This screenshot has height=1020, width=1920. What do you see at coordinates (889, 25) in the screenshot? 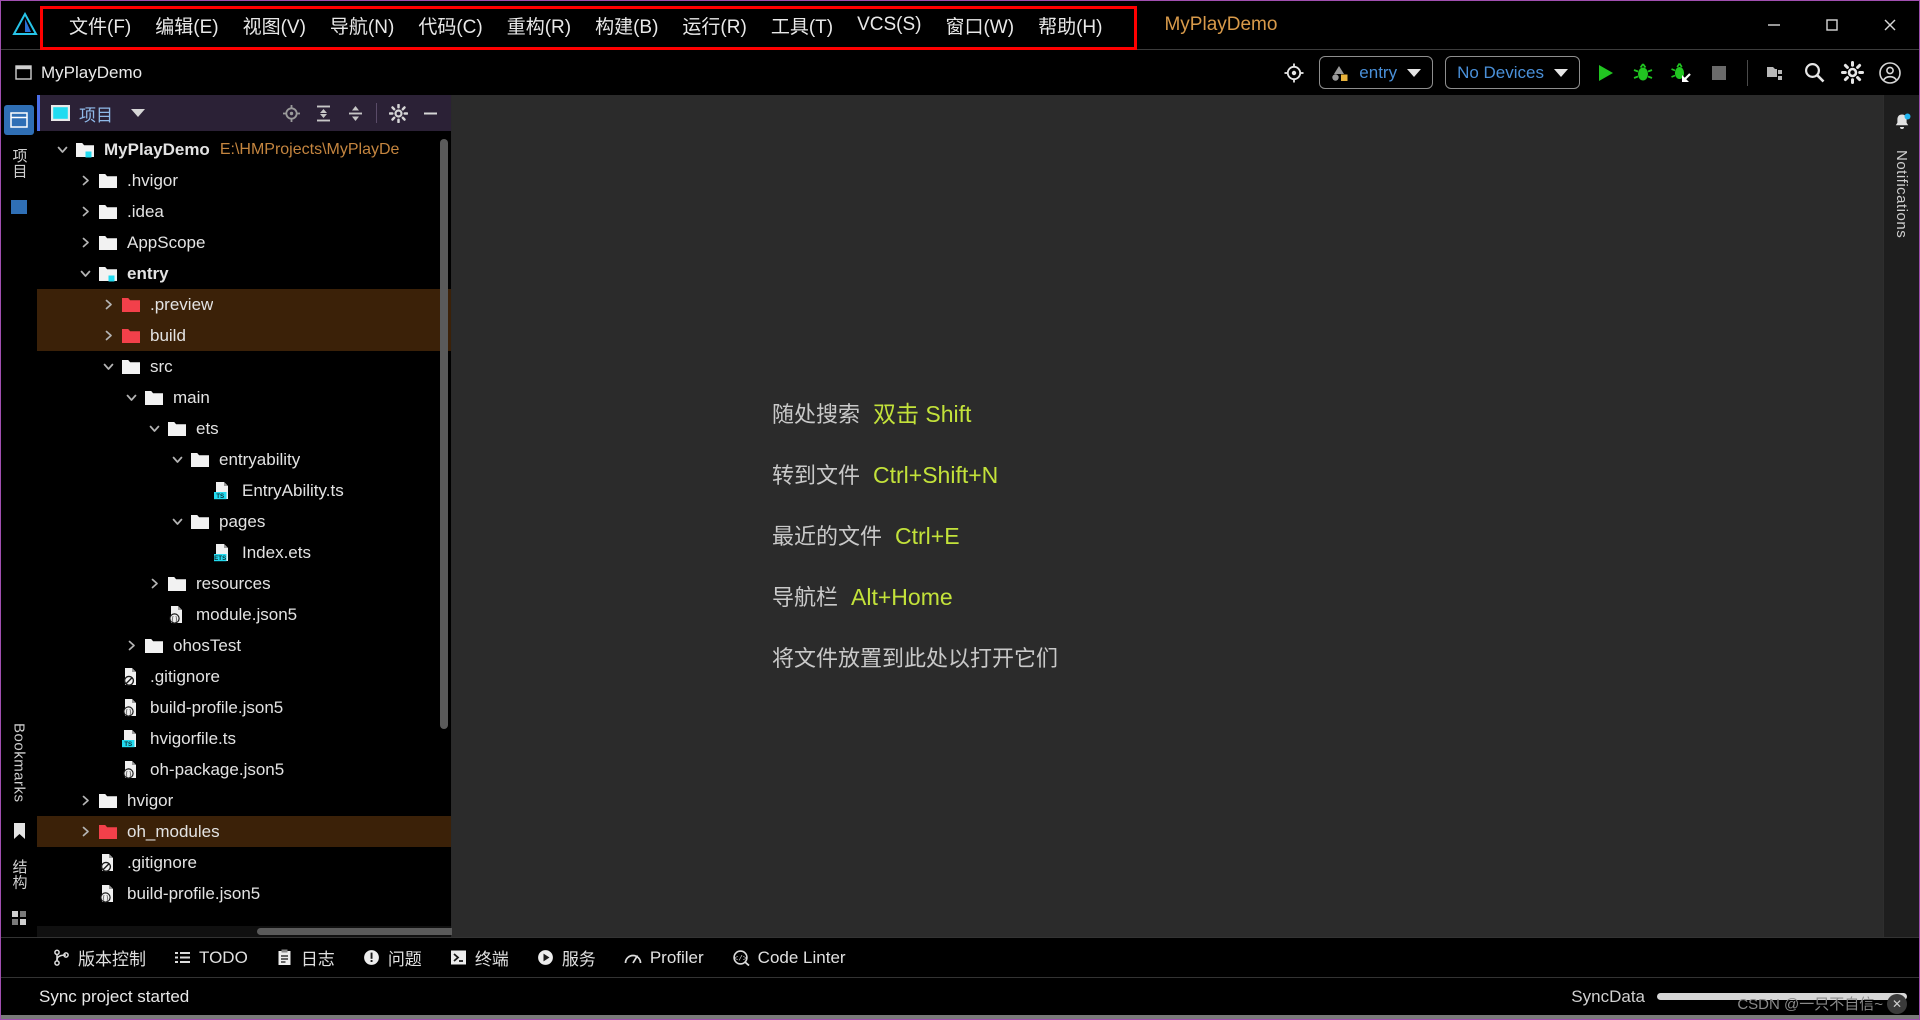
I see `menu-vcs: VCS(S)` at bounding box center [889, 25].